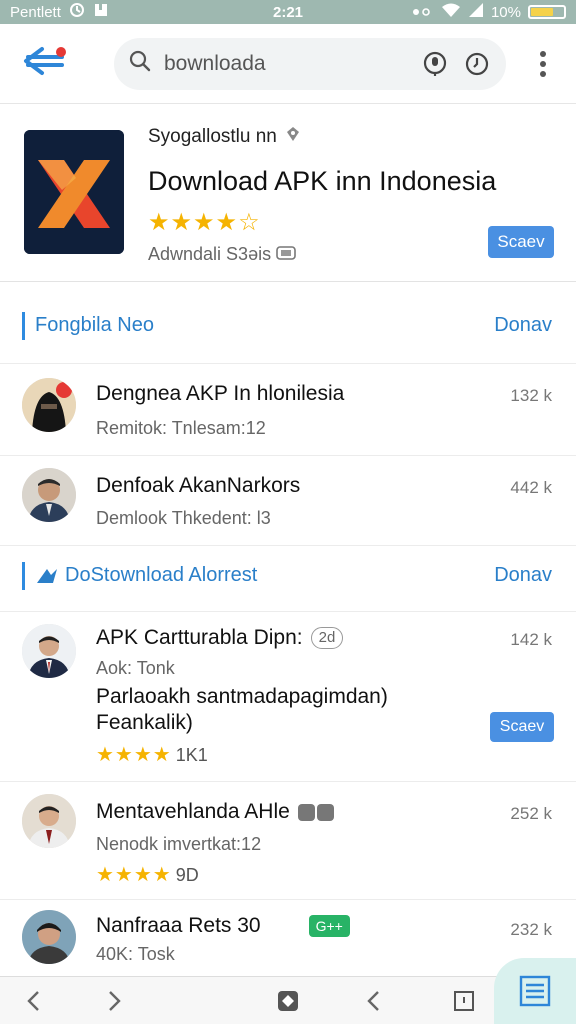 Image resolution: width=576 pixels, height=1024 pixels. I want to click on nav-back-button, so click(34, 1001).